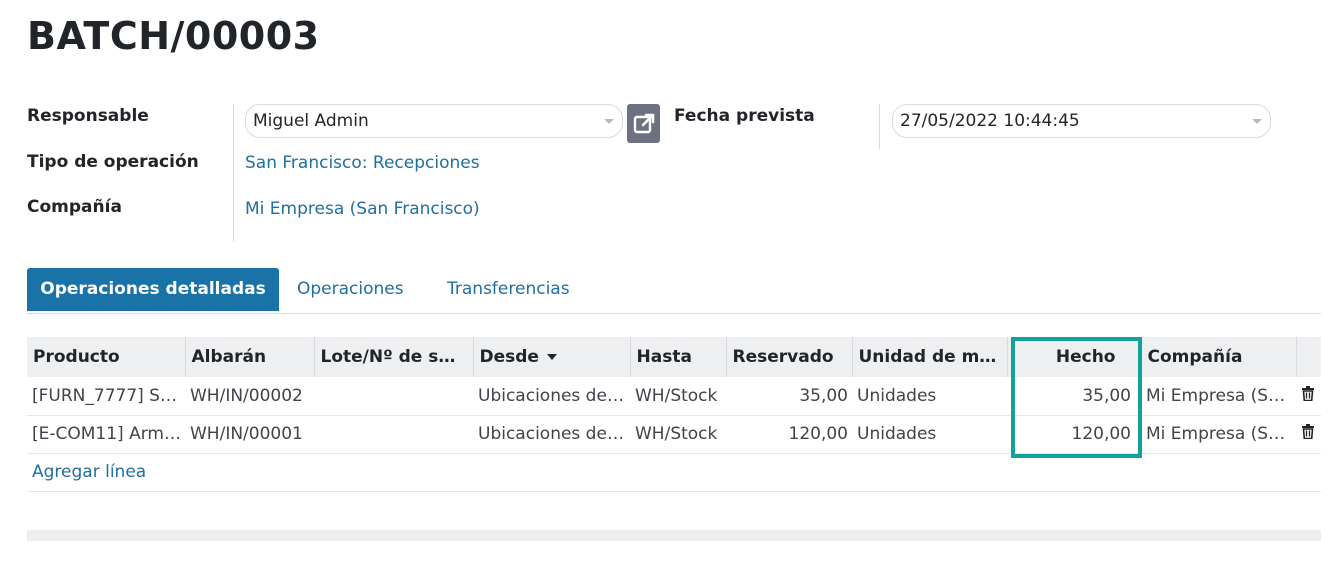 The width and height of the screenshot is (1337, 571). What do you see at coordinates (990, 121) in the screenshot?
I see `fecha-prevista-value: 27/05/2022 10:44:45` at bounding box center [990, 121].